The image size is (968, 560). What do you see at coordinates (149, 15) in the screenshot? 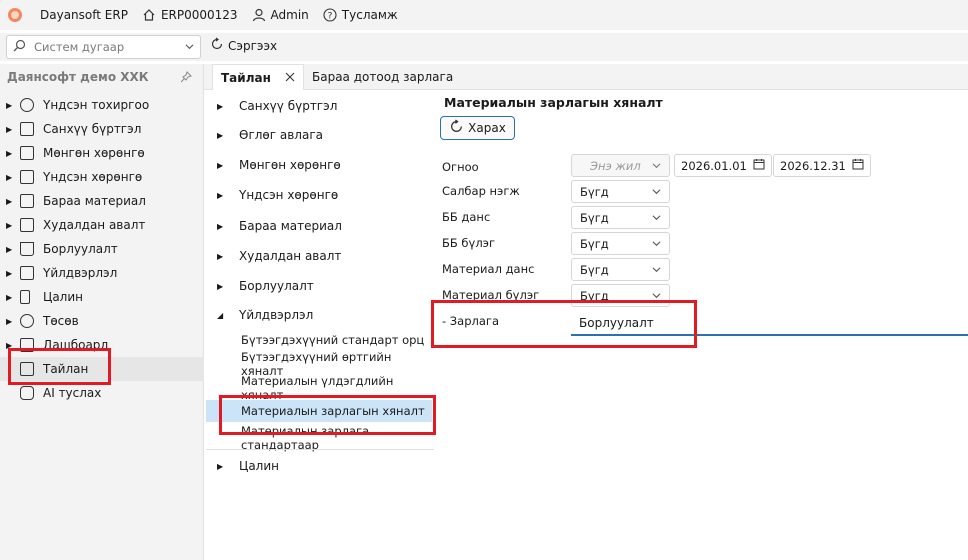
I see `home-icon` at bounding box center [149, 15].